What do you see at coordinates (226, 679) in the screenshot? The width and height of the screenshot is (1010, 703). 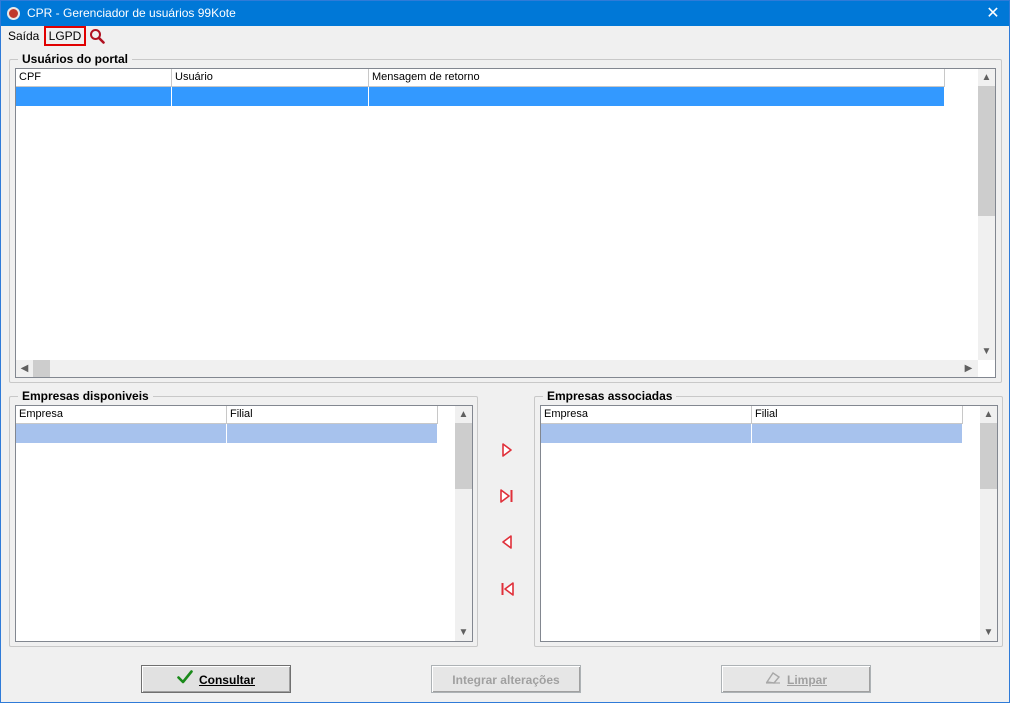 I see `consultar-label: Consultar` at bounding box center [226, 679].